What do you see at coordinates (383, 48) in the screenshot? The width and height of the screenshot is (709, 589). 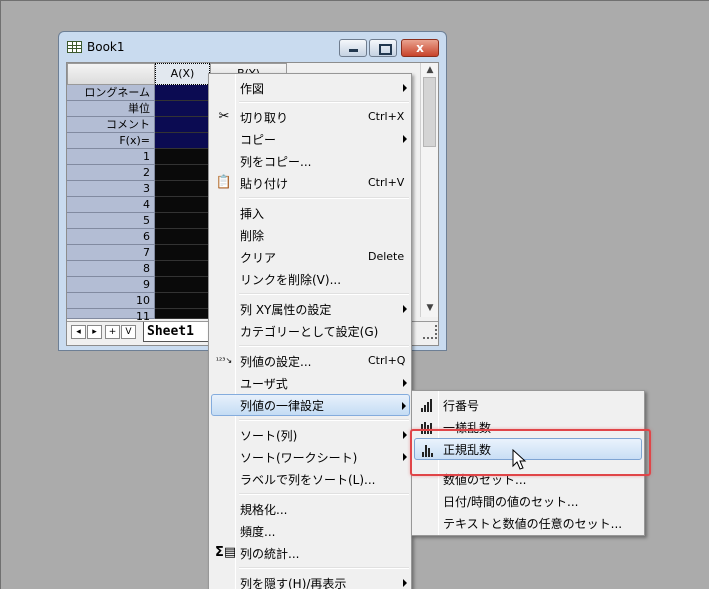 I see `maximize-button` at bounding box center [383, 48].